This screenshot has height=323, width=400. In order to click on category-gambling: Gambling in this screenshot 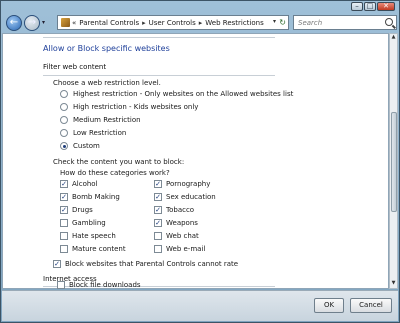, I will do `click(83, 223)`.